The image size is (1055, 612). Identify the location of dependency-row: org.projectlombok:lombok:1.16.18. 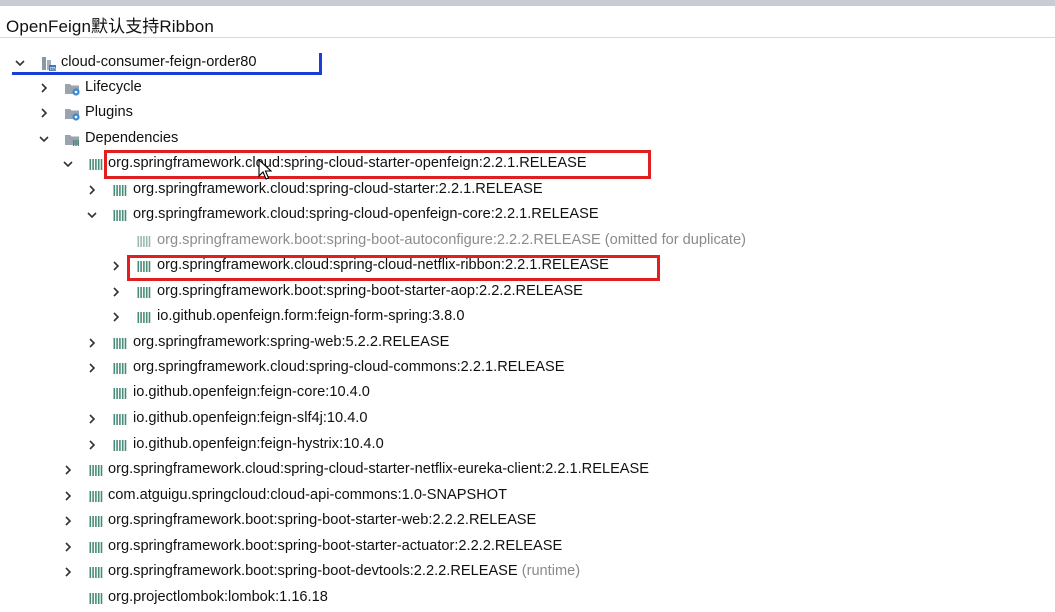
(527, 598).